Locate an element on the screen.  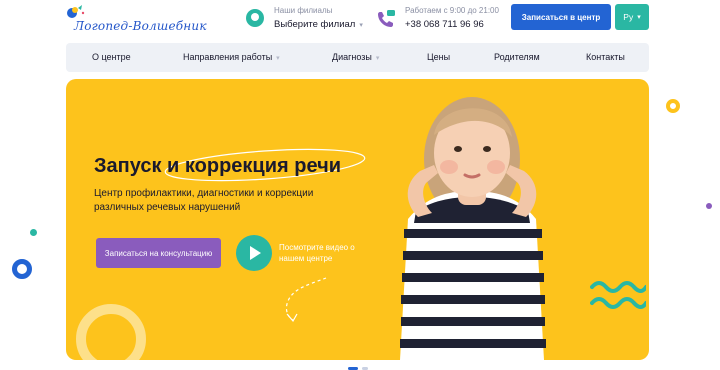
play-icon is located at coordinates (254, 253).